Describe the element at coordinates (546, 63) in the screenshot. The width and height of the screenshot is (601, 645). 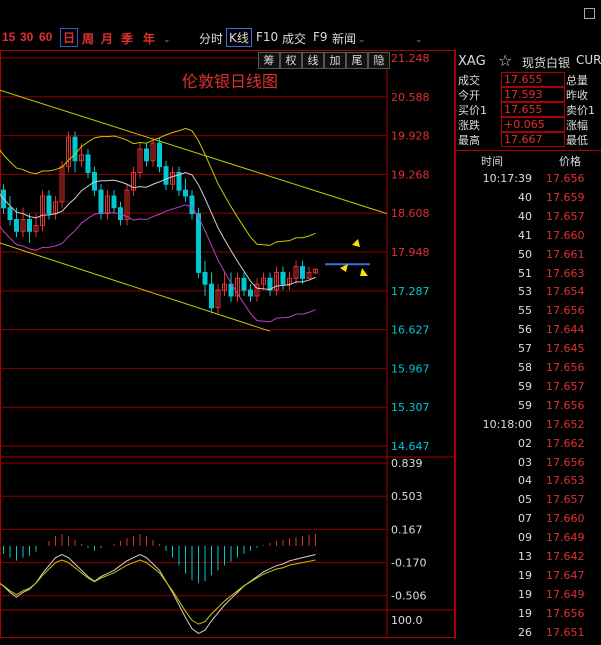
I see `instrument-name: 现货白银` at that location.